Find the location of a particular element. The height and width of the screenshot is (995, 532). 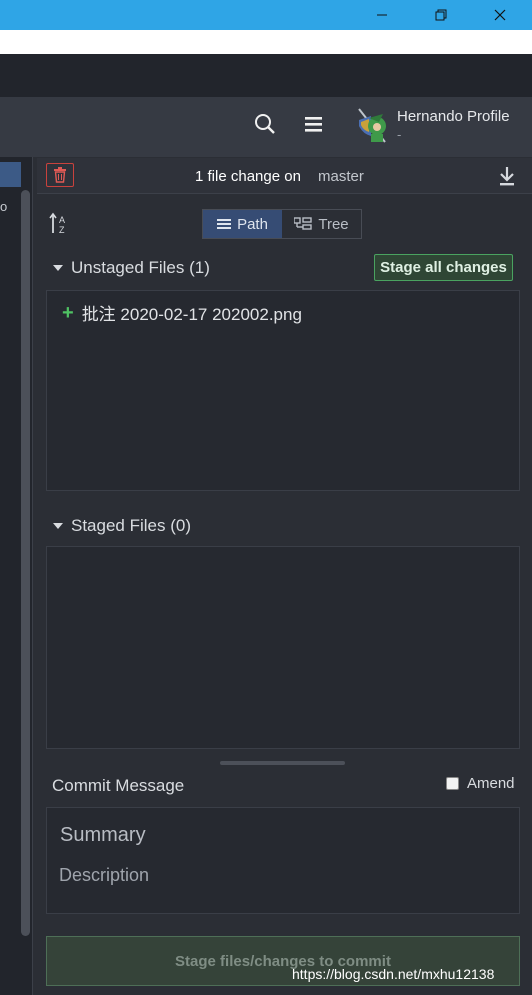

list-item: + 批注 2020-02-17 202002.png is located at coordinates (182, 312).